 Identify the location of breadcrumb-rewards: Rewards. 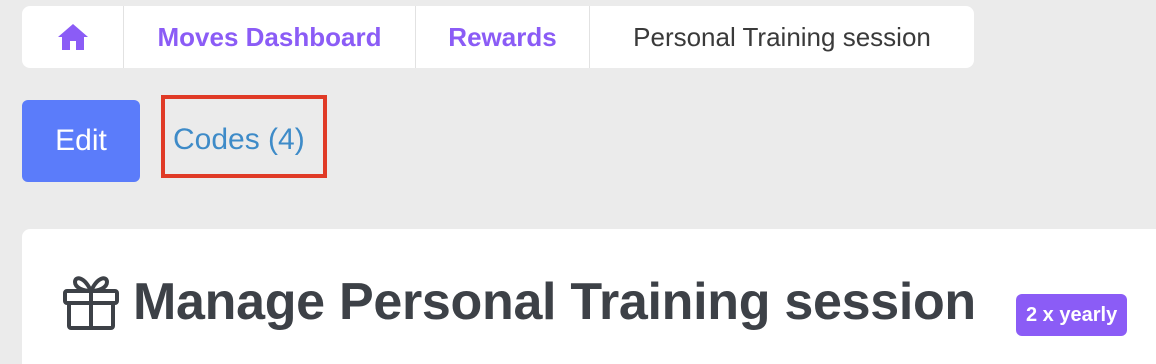
(503, 37).